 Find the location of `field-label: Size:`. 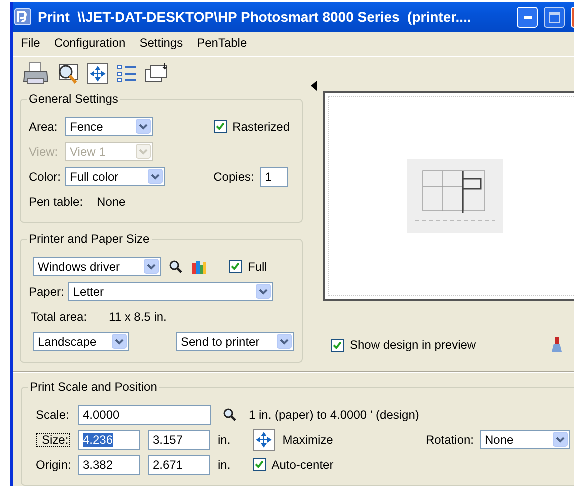

field-label: Size: is located at coordinates (53, 439).